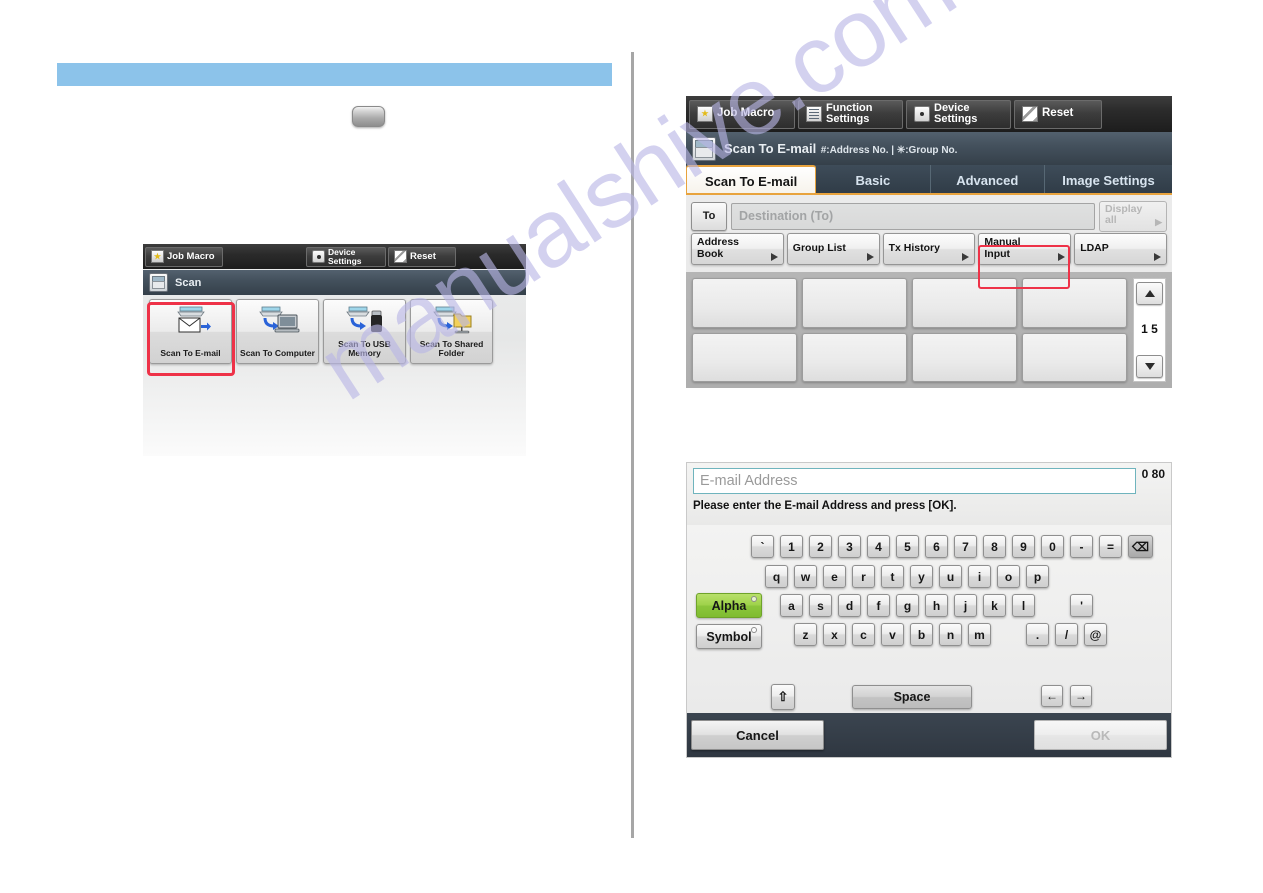  I want to click on key-2: 2, so click(820, 546).